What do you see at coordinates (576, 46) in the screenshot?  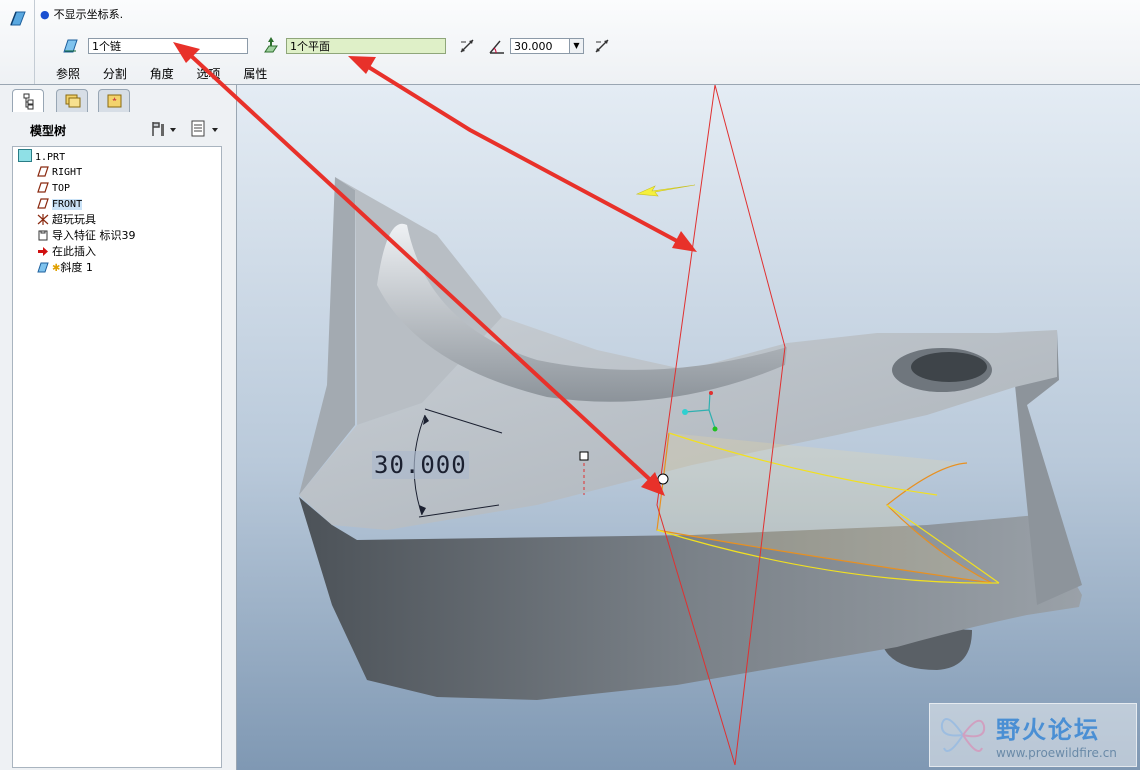 I see `angle-dropdown-arrow-icon: ▼` at bounding box center [576, 46].